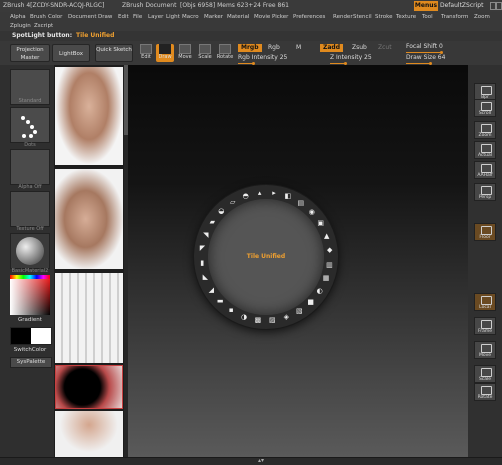 This screenshot has height=465, width=502. I want to click on spotlight-tool-icon: ◥, so click(205, 235).